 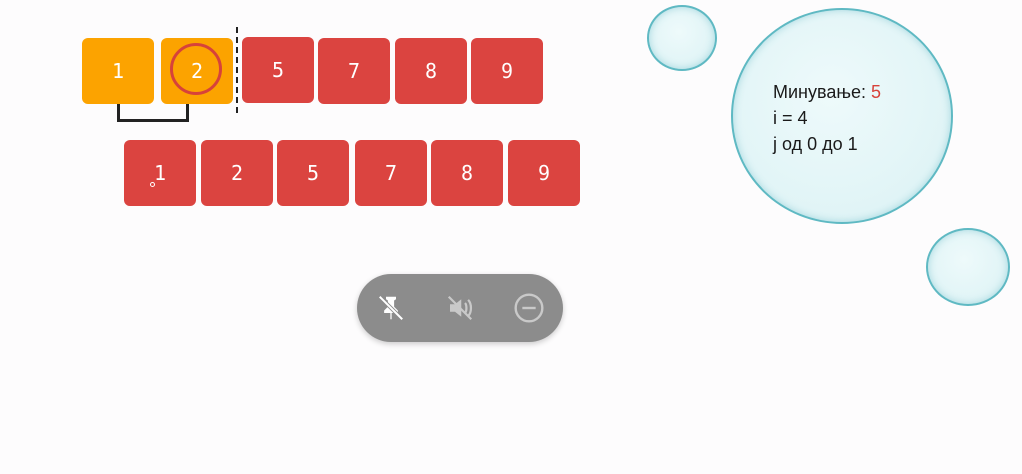 What do you see at coordinates (391, 308) in the screenshot?
I see `pin-off-icon` at bounding box center [391, 308].